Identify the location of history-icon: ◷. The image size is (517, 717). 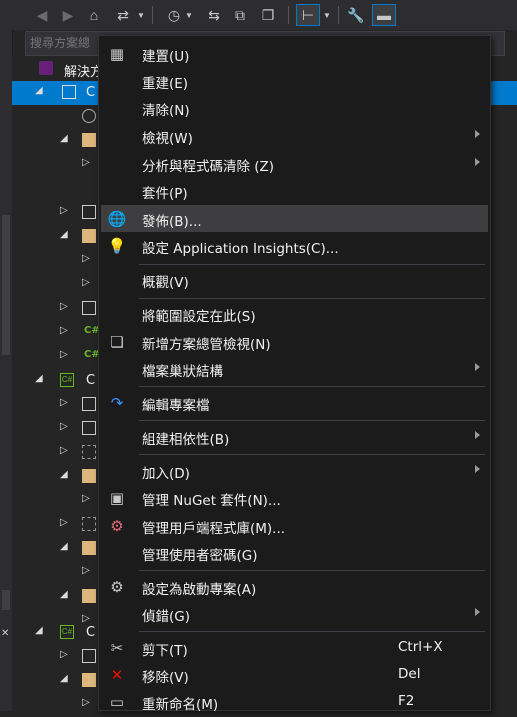
(174, 15).